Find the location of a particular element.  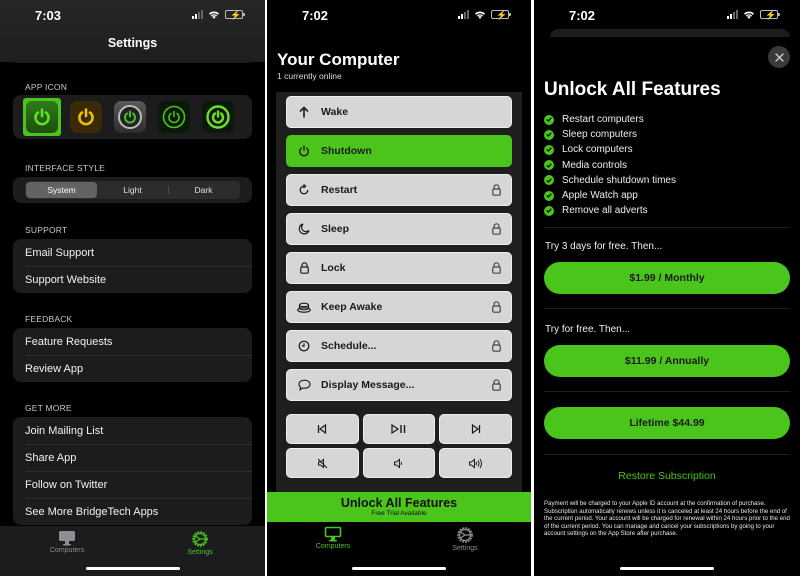

tab-label: Settings is located at coordinates (200, 552).